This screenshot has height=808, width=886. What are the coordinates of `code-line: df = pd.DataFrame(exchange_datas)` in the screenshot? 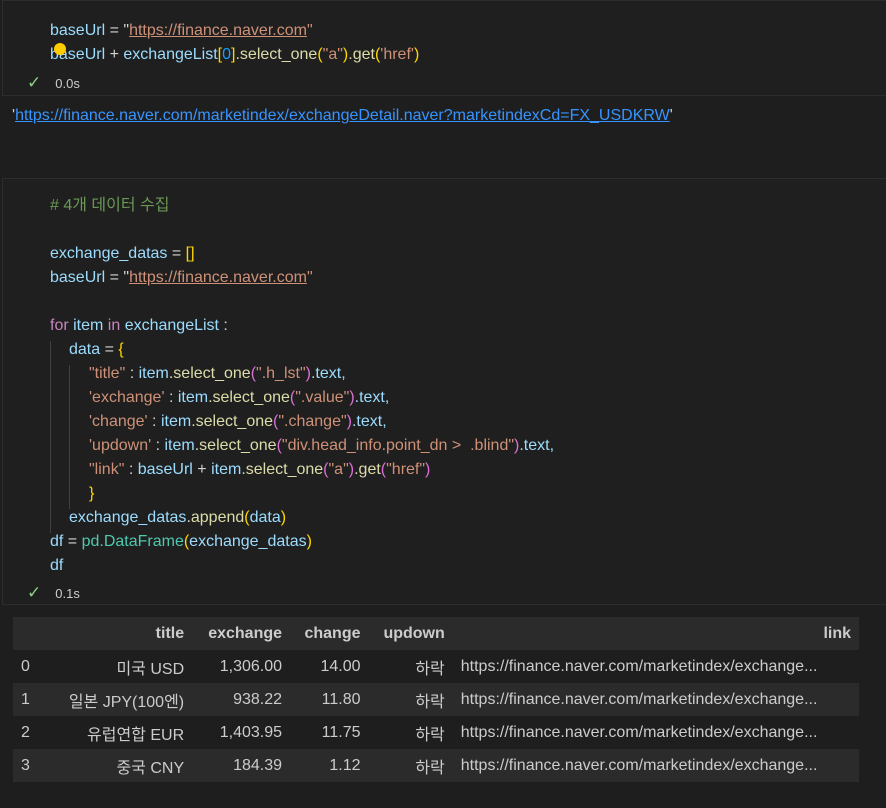 It's located at (181, 541).